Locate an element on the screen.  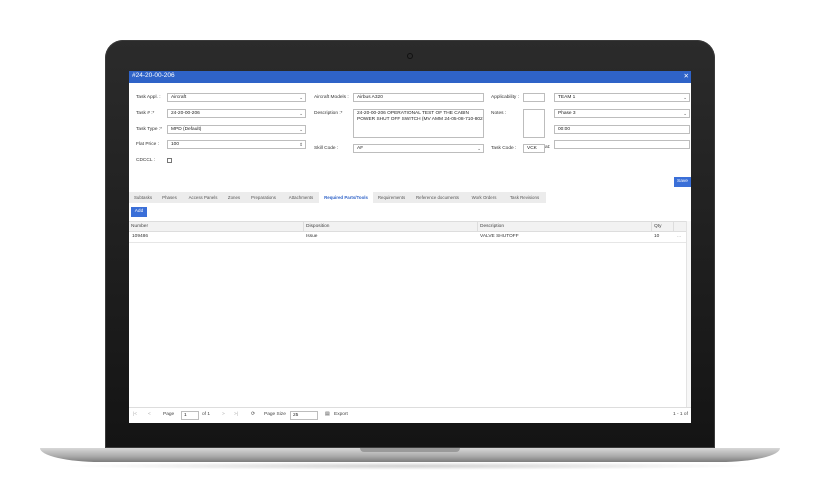
time-input: 00:00 is located at coordinates (622, 129).